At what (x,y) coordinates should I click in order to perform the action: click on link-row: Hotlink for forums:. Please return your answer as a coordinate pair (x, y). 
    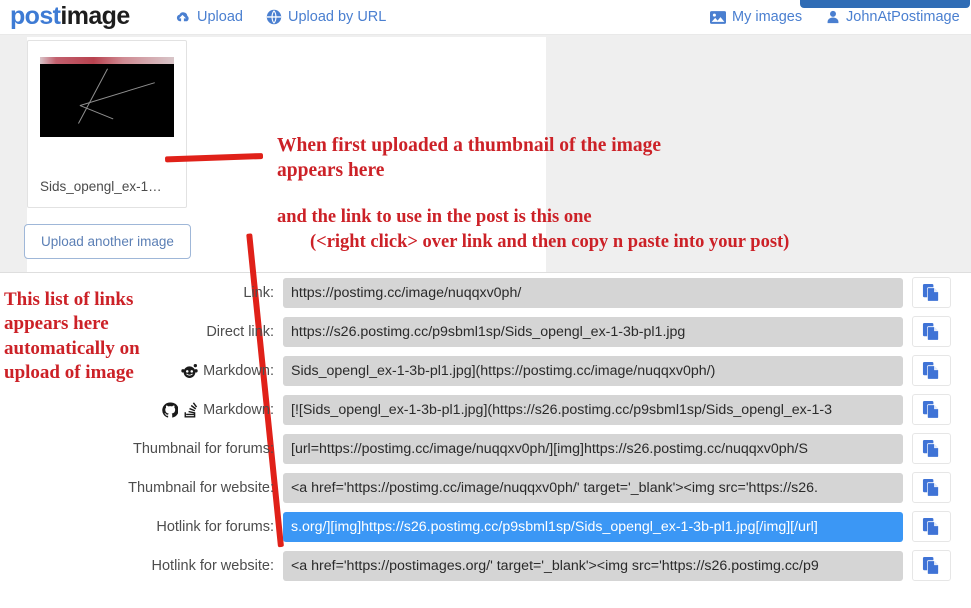
    Looking at the image, I should click on (485, 526).